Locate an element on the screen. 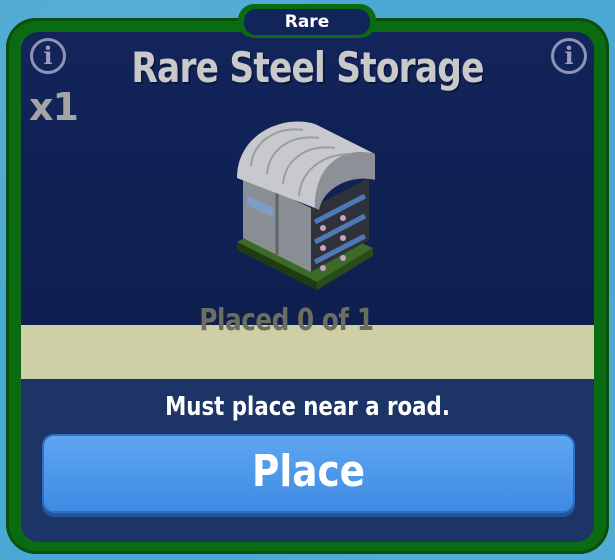 The image size is (615, 560). place-button-label: Place is located at coordinates (308, 471).